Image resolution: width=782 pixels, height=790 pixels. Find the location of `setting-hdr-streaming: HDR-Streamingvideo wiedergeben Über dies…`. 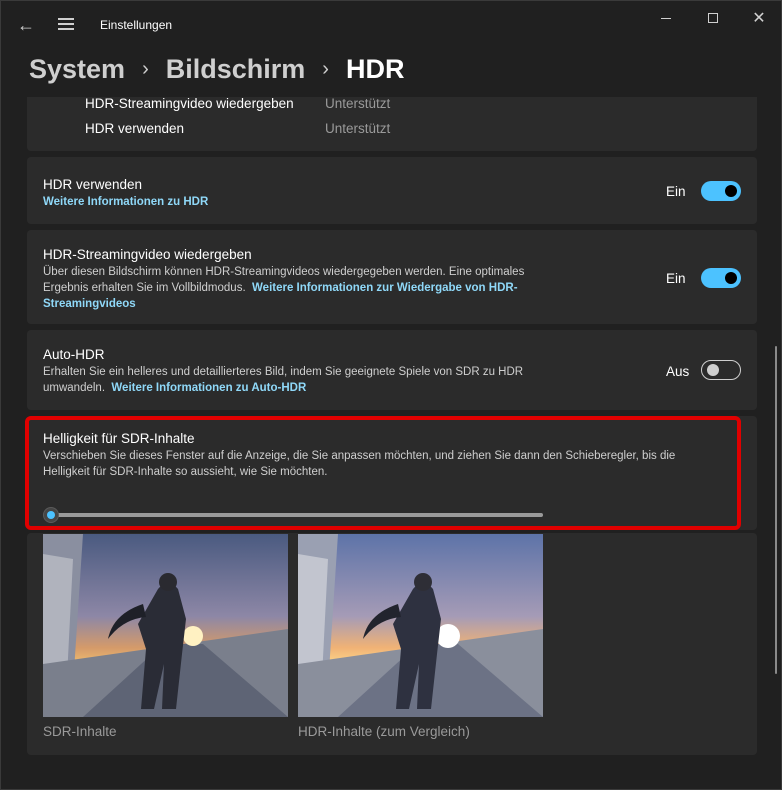

setting-hdr-streaming: HDR-Streamingvideo wiedergeben Über dies… is located at coordinates (392, 277).